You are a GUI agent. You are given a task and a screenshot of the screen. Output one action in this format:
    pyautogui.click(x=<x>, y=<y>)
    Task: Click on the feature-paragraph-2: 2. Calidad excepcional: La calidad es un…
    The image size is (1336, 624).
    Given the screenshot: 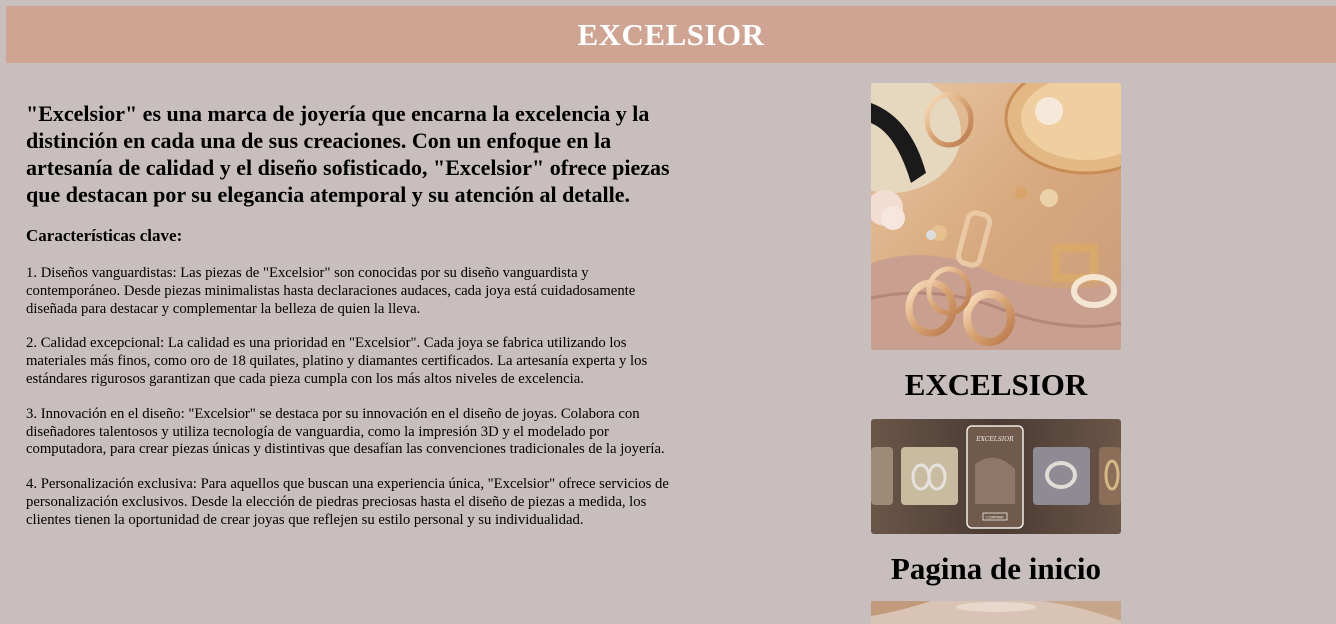 What is the action you would take?
    pyautogui.click(x=337, y=361)
    